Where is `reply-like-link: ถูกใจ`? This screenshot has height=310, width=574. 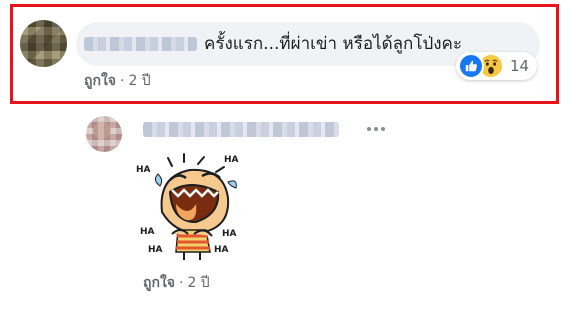
reply-like-link: ถูกใจ is located at coordinates (159, 283).